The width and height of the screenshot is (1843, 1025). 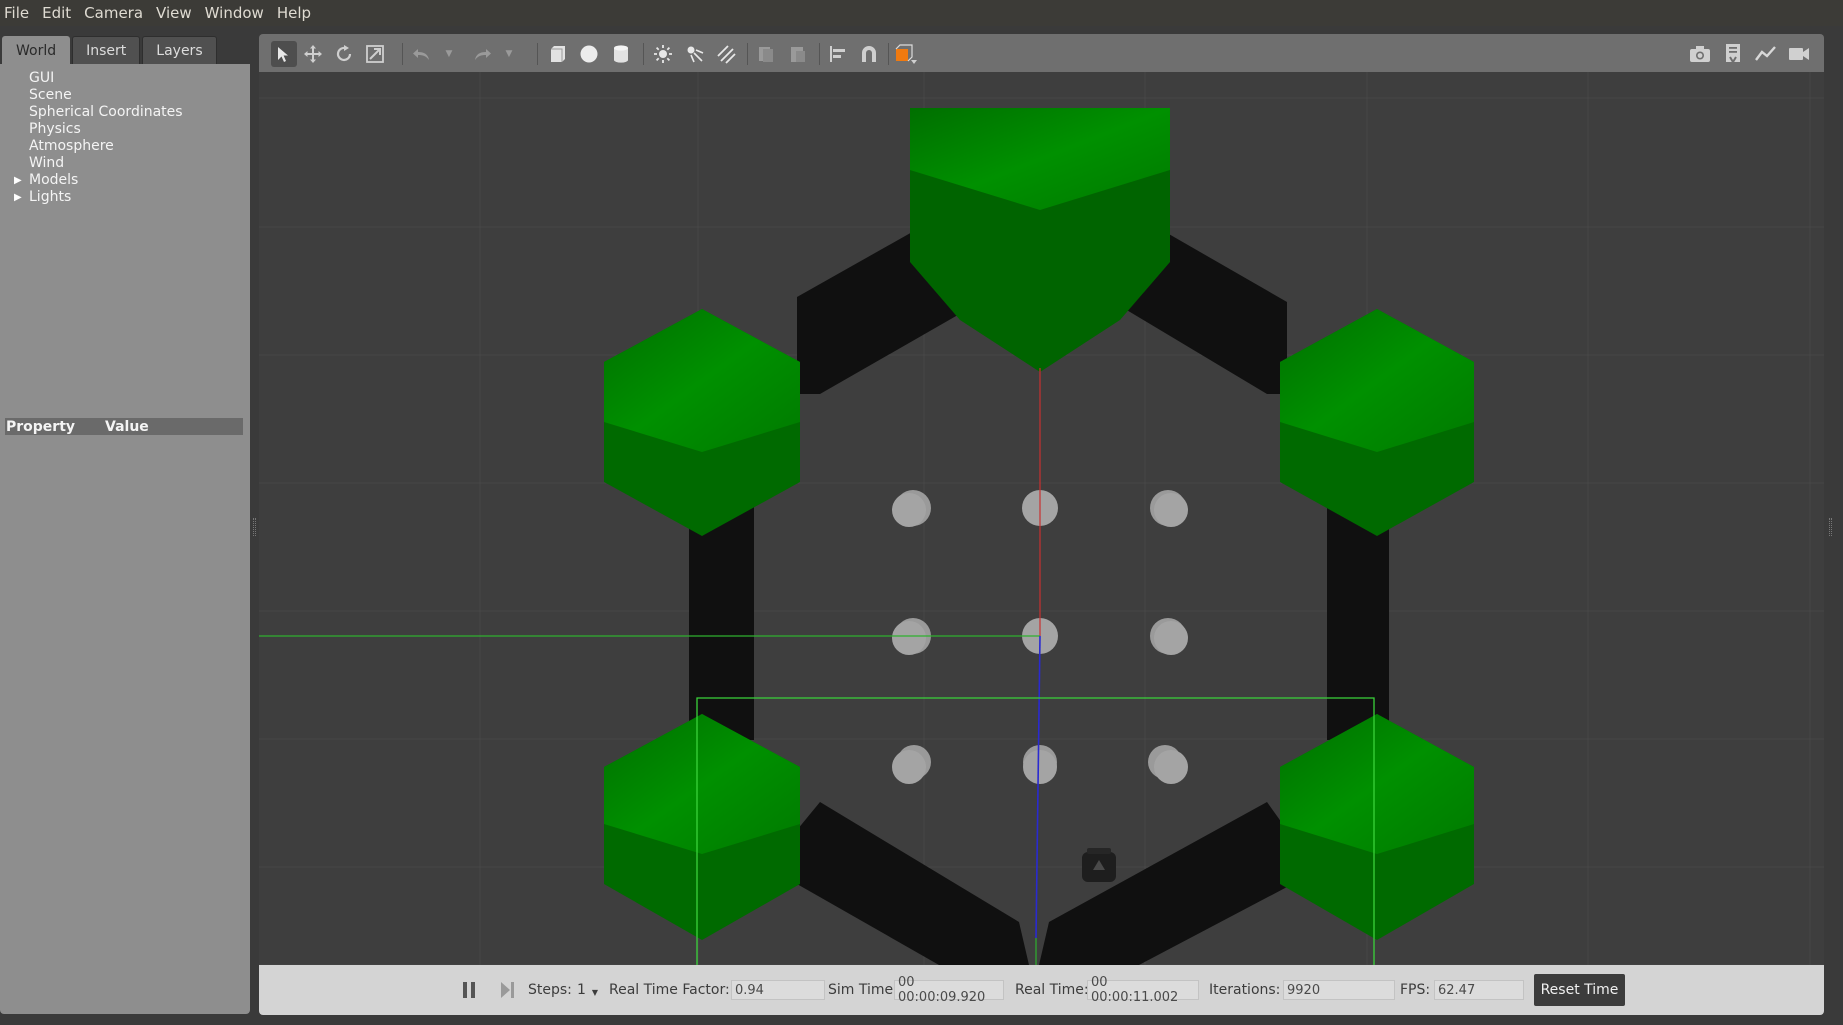 What do you see at coordinates (581, 990) in the screenshot?
I see `steps-value: 1` at bounding box center [581, 990].